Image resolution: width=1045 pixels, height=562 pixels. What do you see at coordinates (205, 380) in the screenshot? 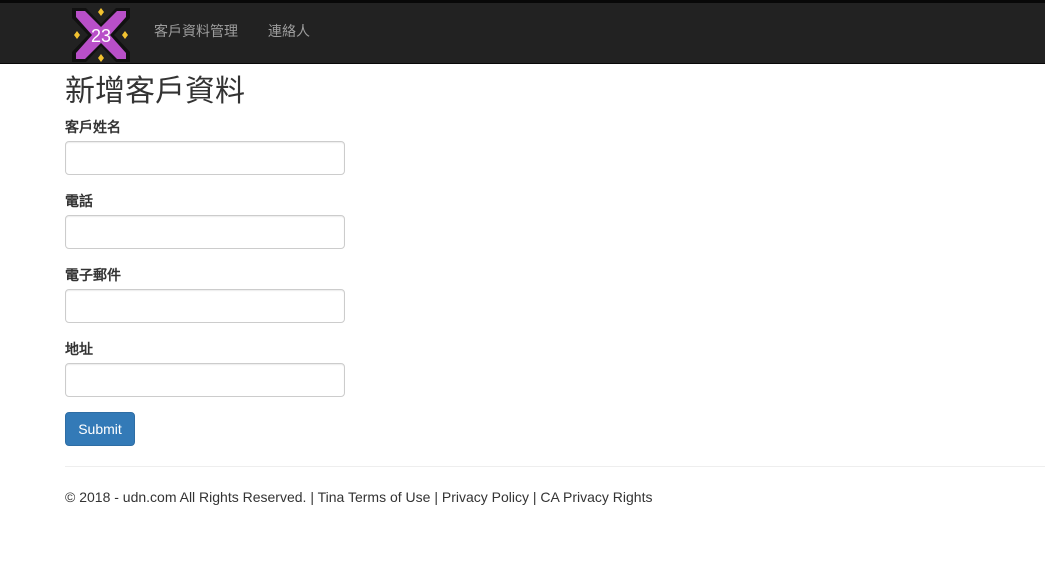
I see `address-input` at bounding box center [205, 380].